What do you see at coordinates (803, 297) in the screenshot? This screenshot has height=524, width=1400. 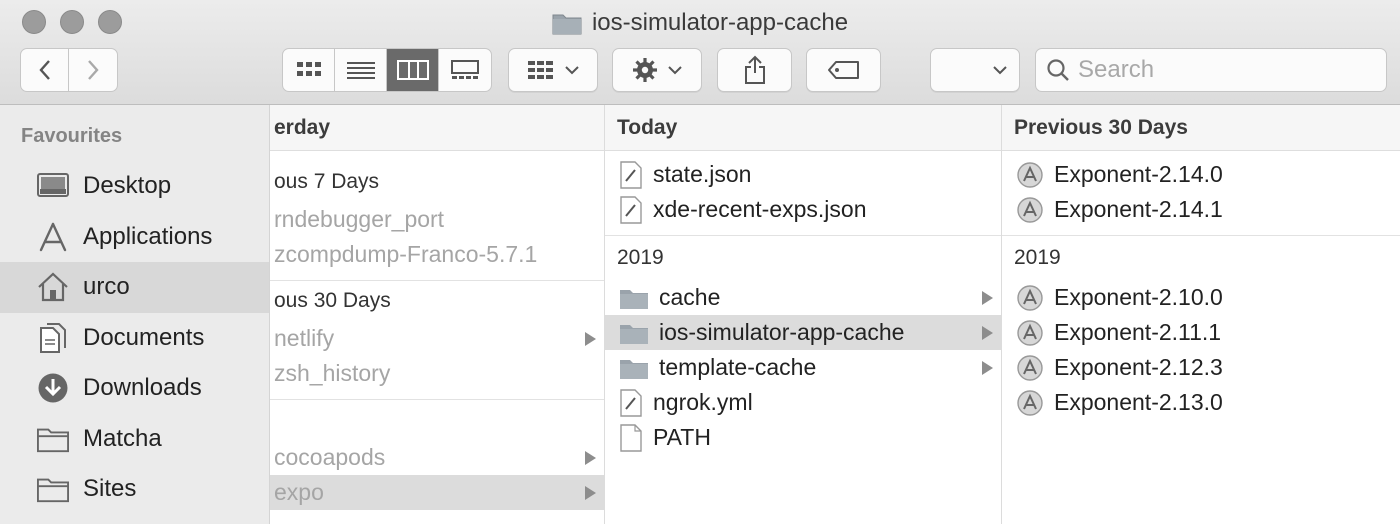 I see `list-item: cache` at bounding box center [803, 297].